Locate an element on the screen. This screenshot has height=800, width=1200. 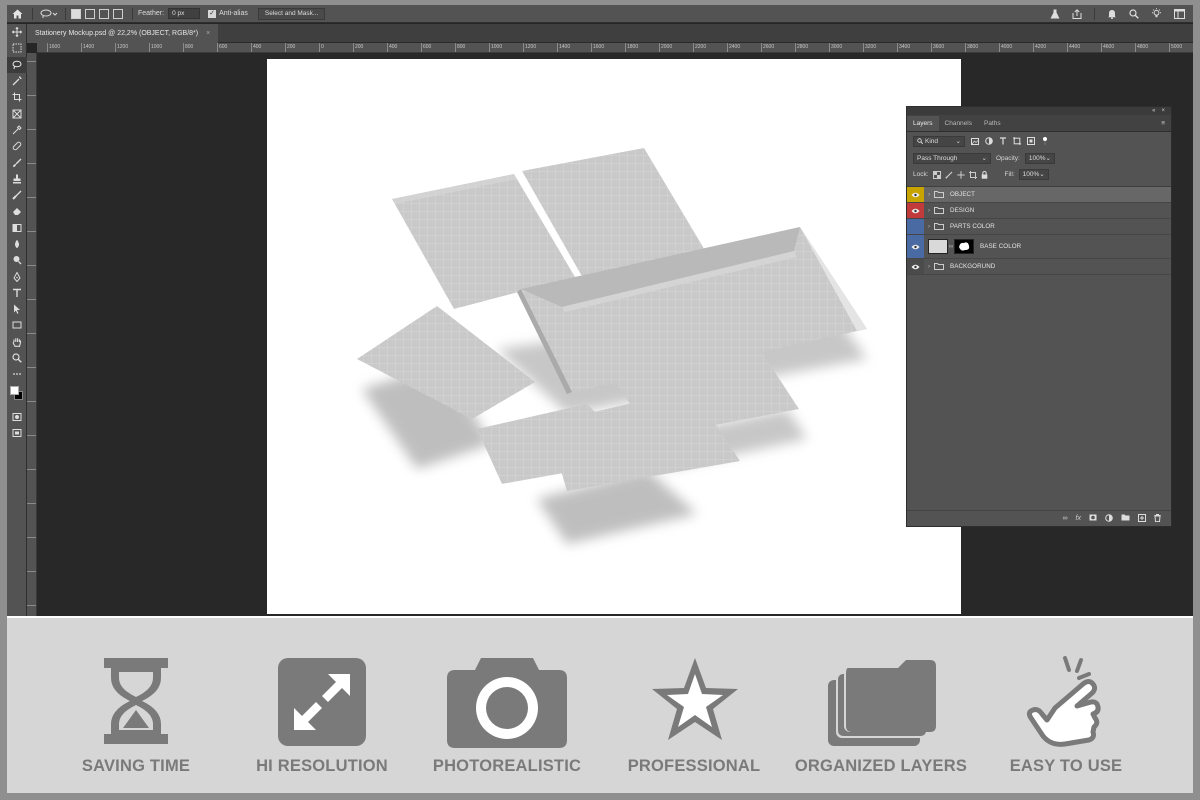
fx-icon: fx is located at coordinates (1078, 518).